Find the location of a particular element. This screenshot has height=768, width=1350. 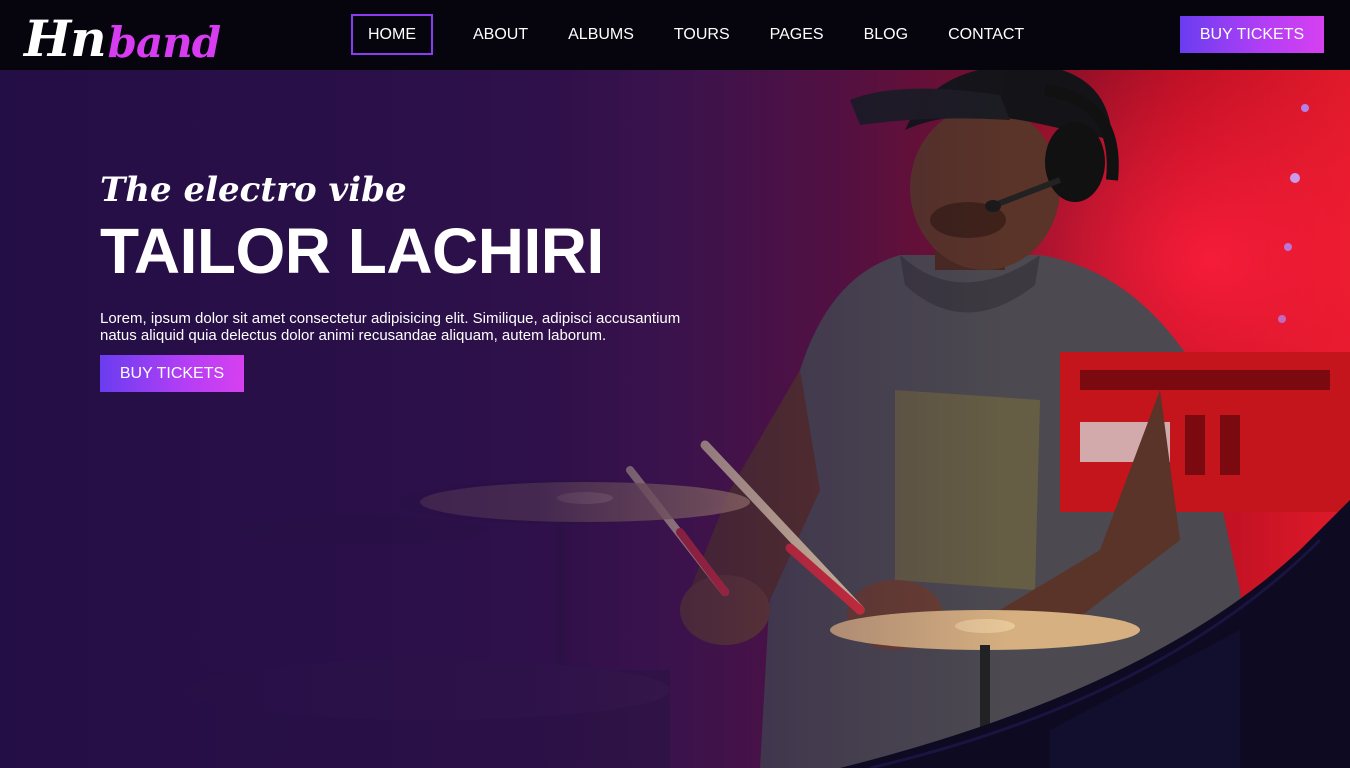

logo-text-part2: band is located at coordinates (164, 42).